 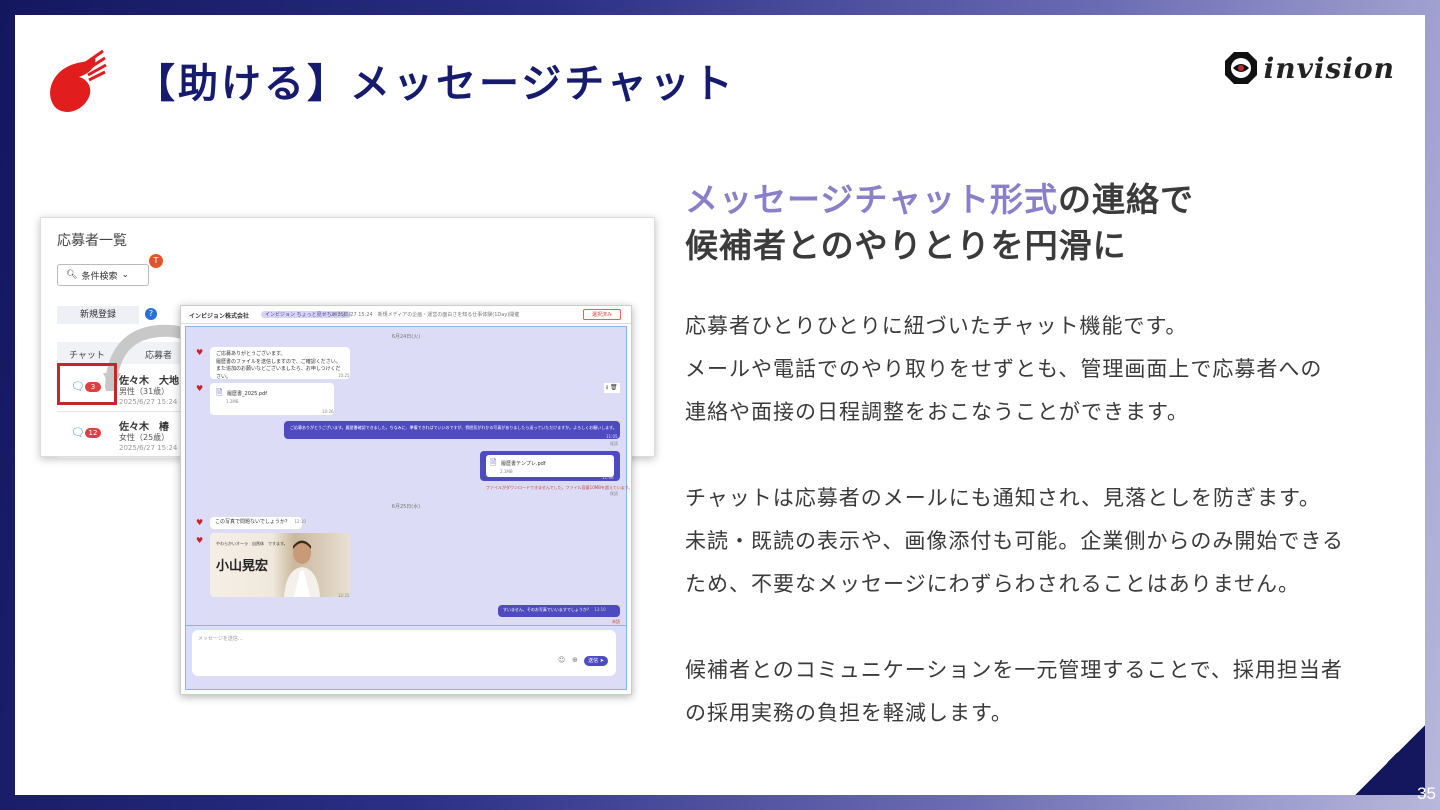 I want to click on date-separator: 6月25日(水), so click(x=406, y=507).